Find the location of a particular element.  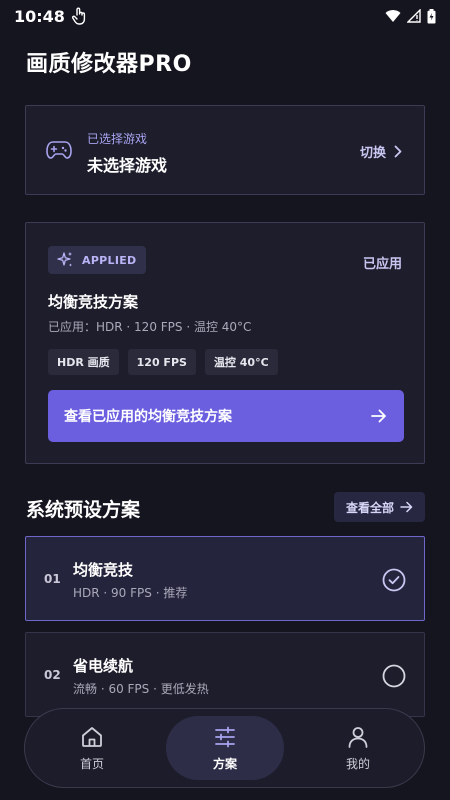

status-bar: 10:48 is located at coordinates (225, 16).